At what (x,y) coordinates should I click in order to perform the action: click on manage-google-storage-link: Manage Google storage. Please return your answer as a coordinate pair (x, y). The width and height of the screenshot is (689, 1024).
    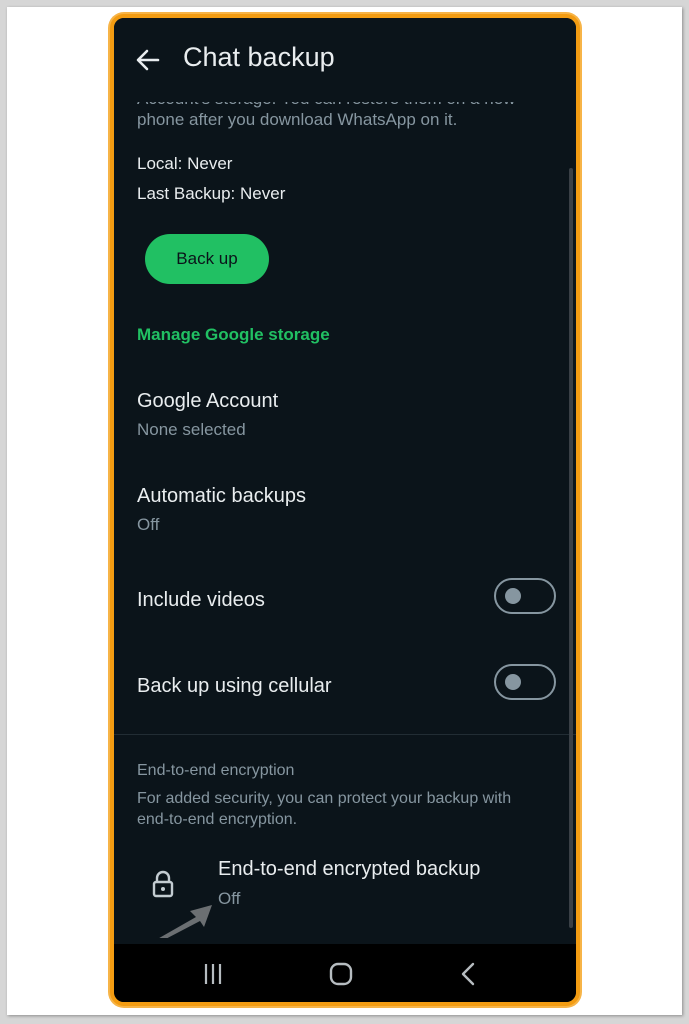
    Looking at the image, I should click on (233, 335).